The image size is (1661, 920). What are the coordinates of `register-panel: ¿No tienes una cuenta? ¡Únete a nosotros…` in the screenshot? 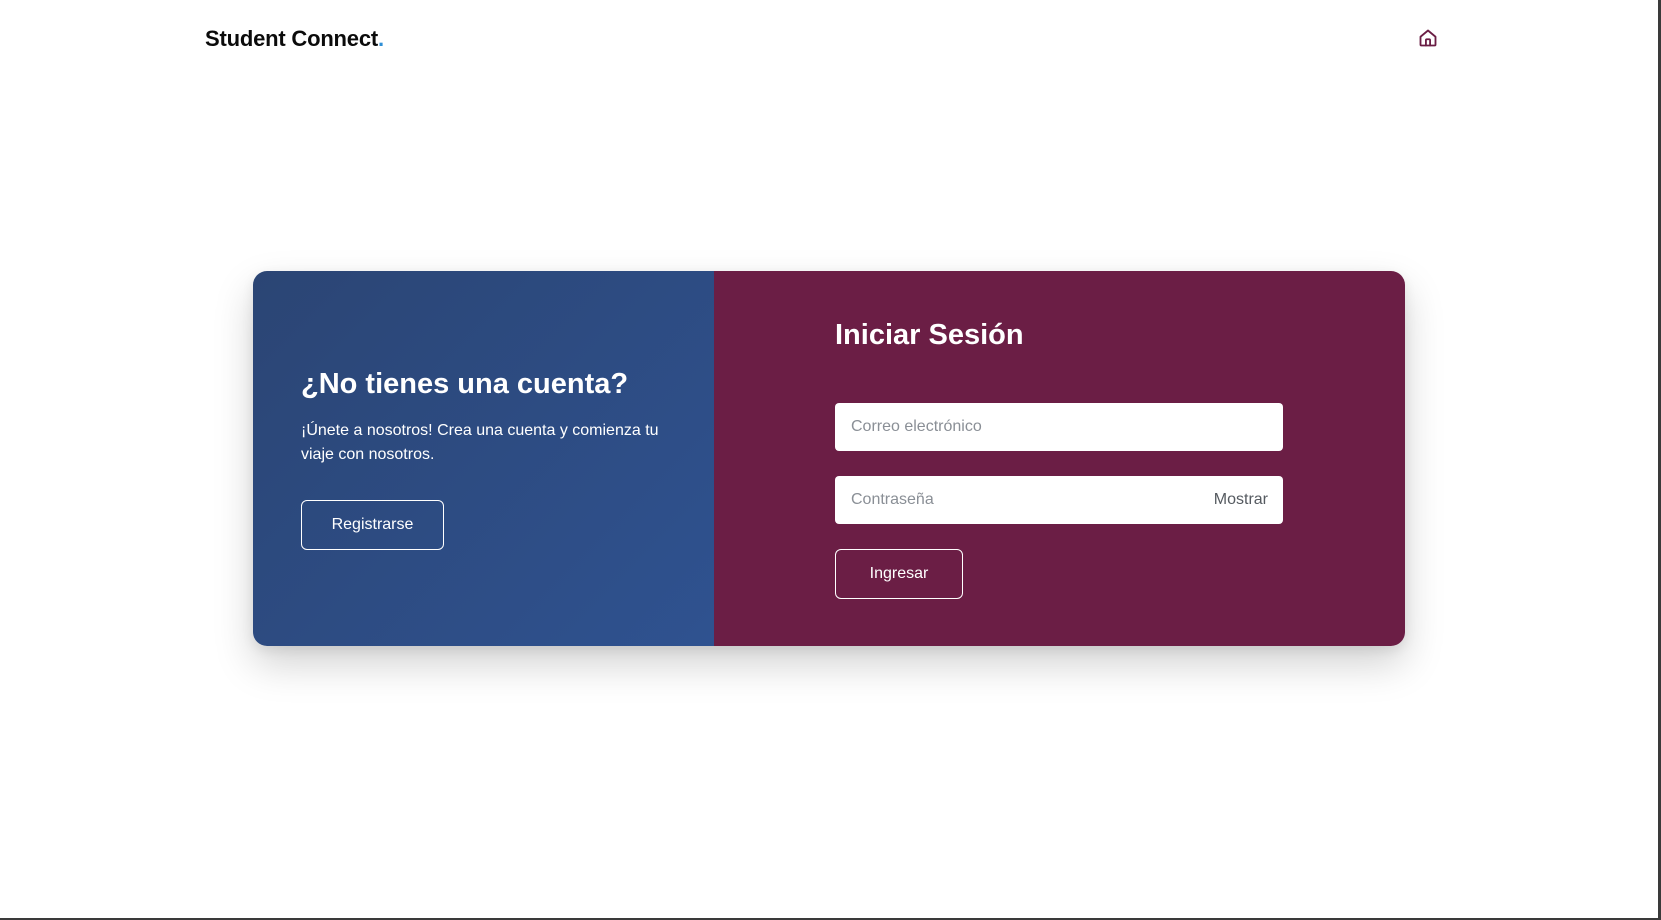 It's located at (483, 458).